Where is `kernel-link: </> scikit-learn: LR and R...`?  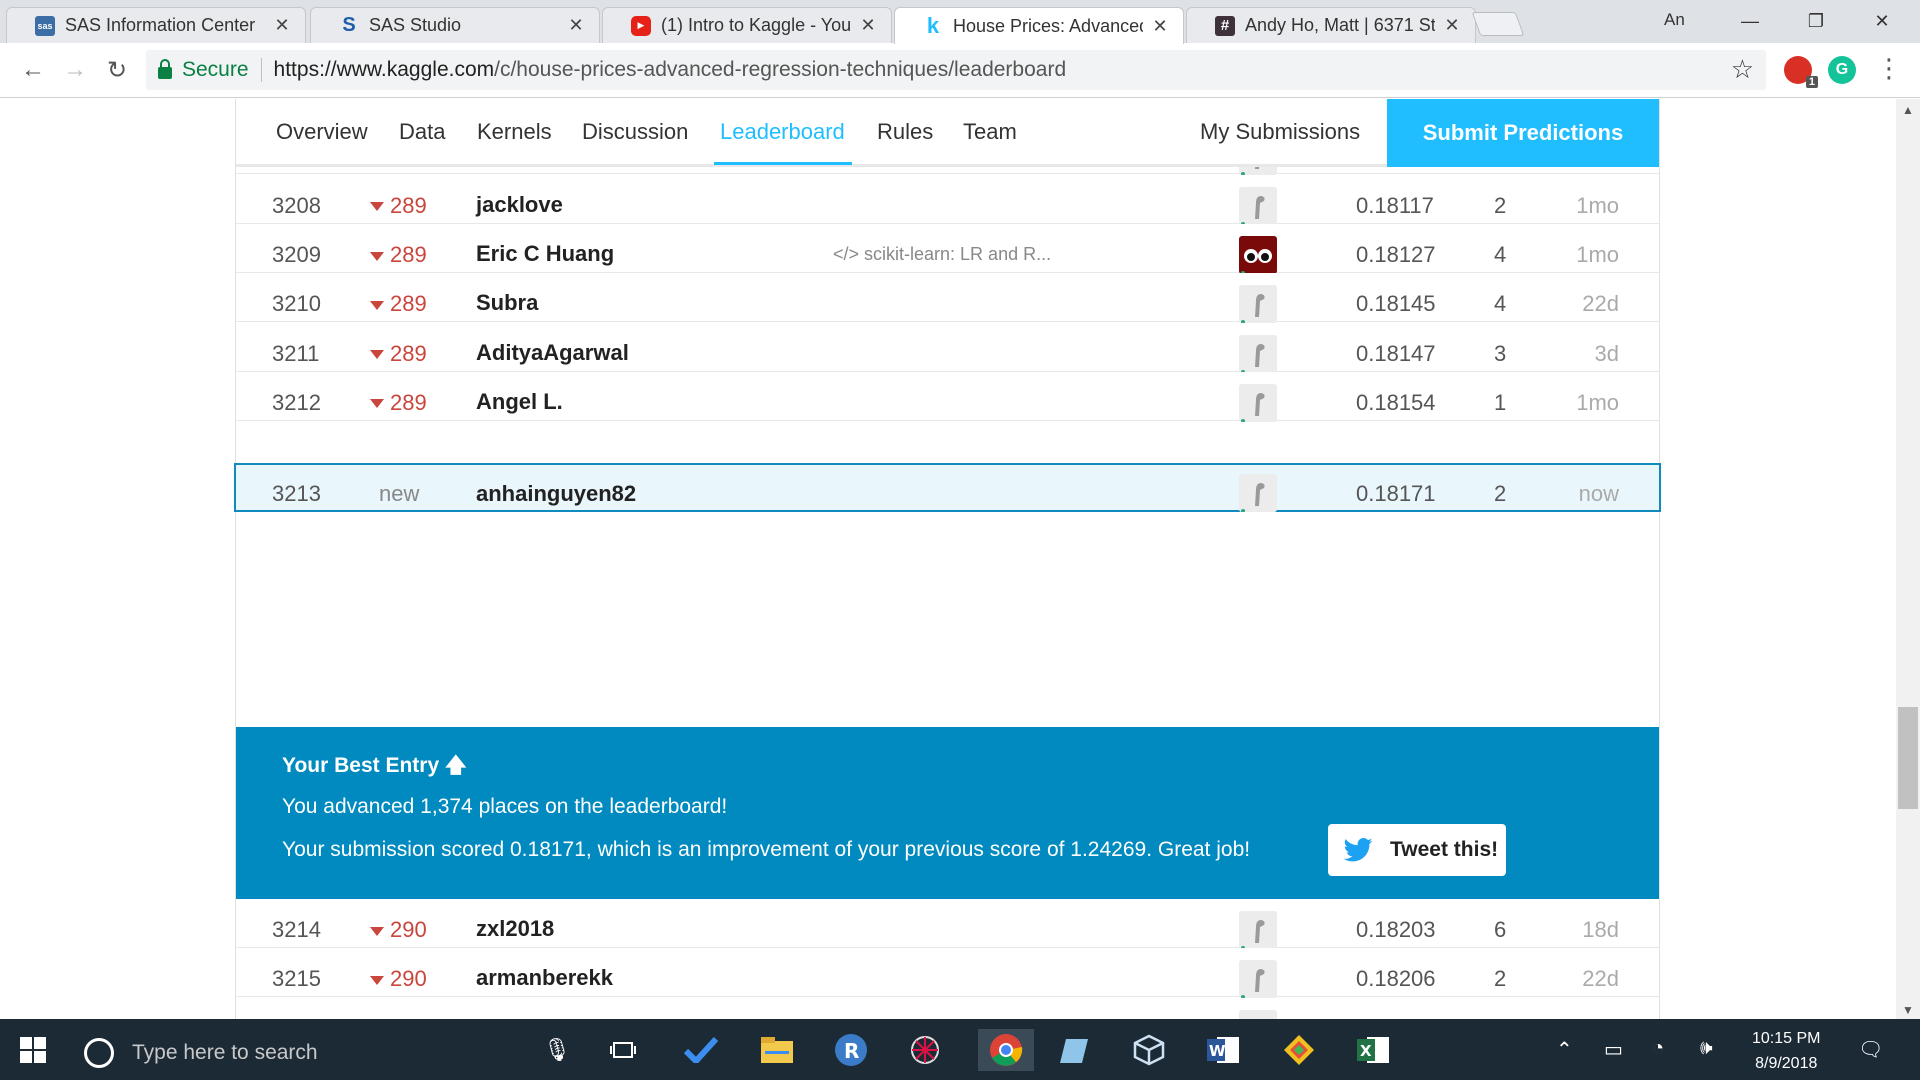
kernel-link: </> scikit-learn: LR and R... is located at coordinates (942, 254).